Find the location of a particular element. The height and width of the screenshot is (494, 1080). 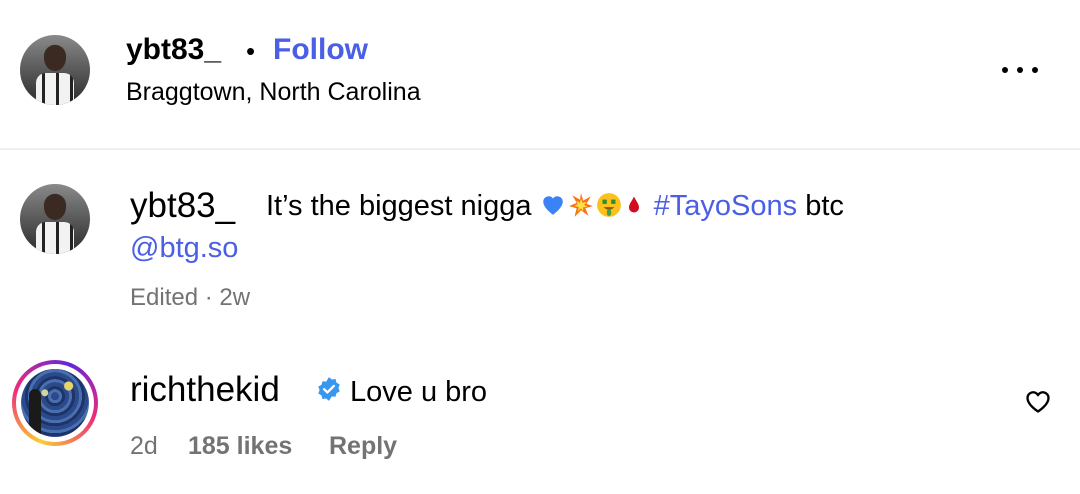

follow-button: Follow is located at coordinates (320, 50).